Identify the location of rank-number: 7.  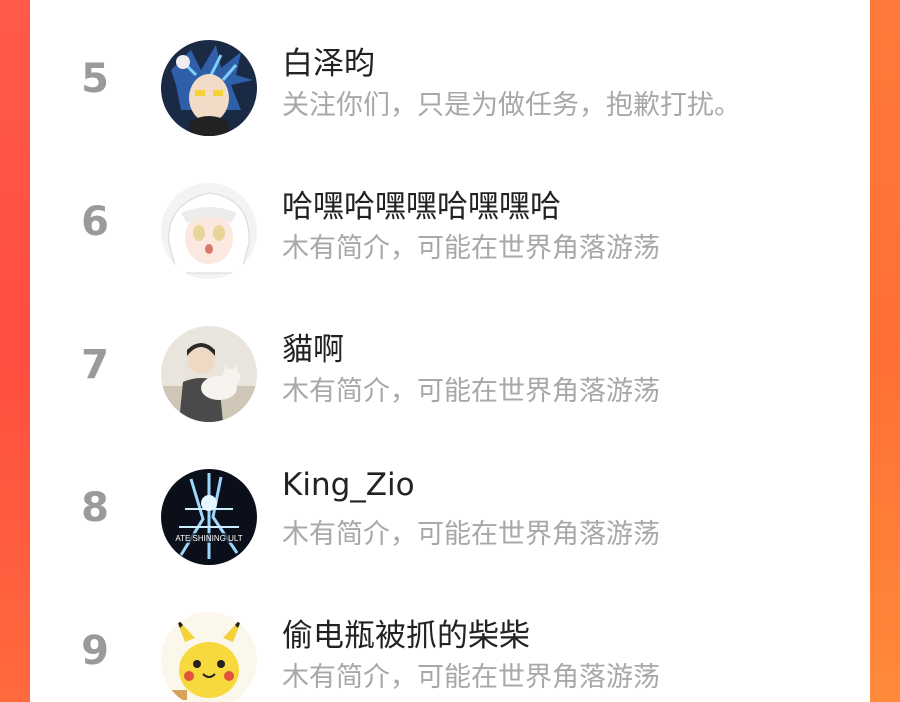
(95, 365).